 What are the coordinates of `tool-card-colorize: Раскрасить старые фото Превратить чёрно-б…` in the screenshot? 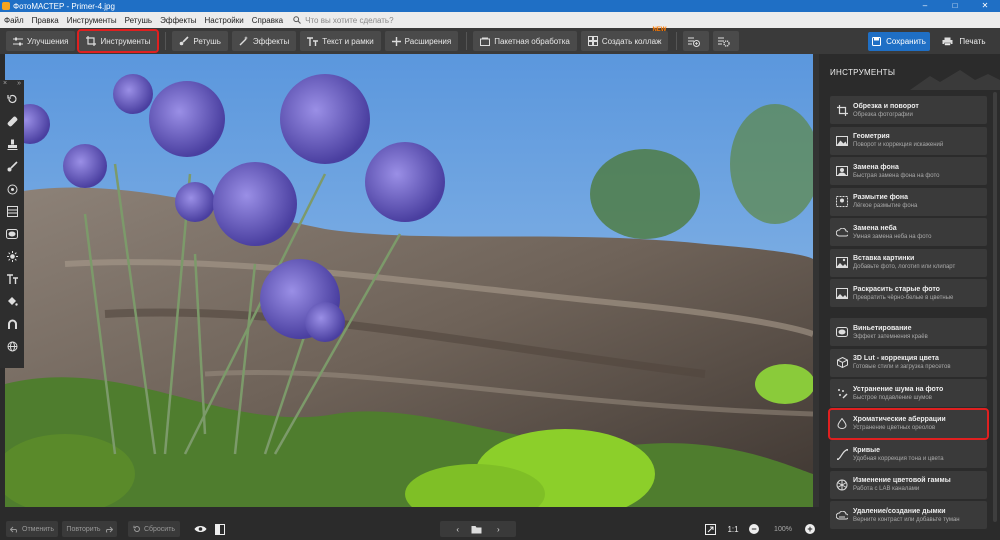 It's located at (908, 293).